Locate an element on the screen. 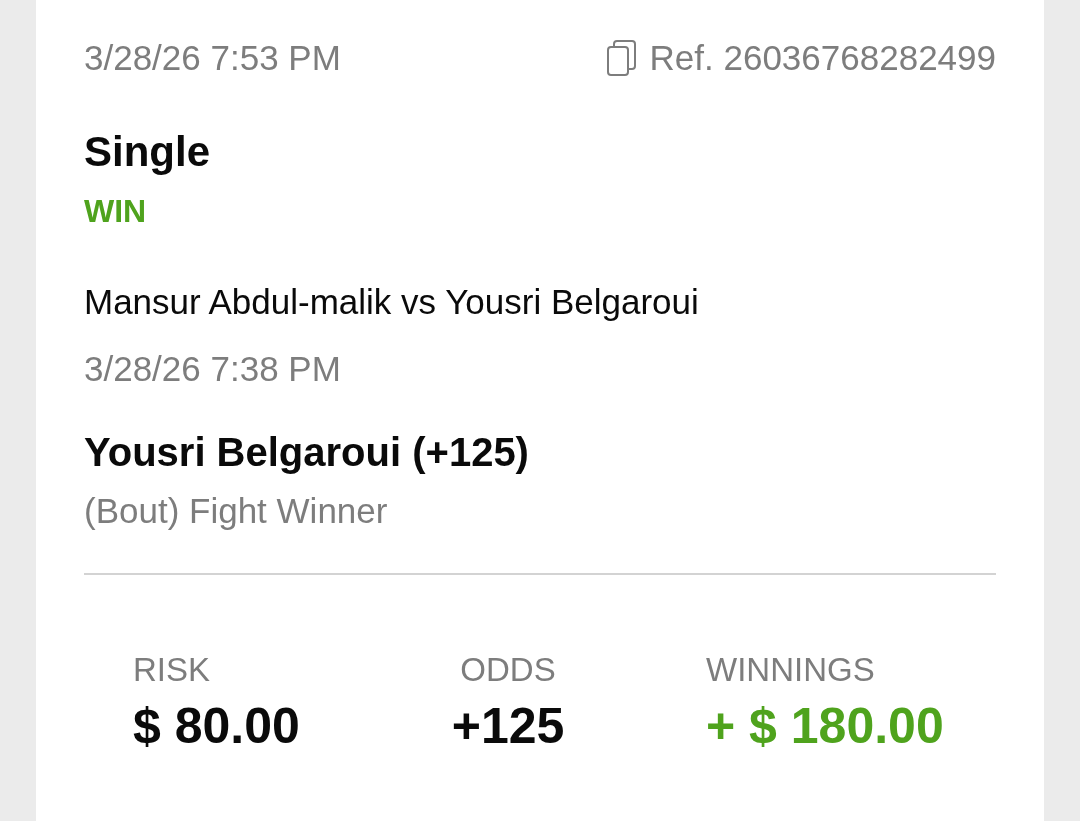 Image resolution: width=1080 pixels, height=821 pixels. summary-label: ODDS is located at coordinates (508, 670).